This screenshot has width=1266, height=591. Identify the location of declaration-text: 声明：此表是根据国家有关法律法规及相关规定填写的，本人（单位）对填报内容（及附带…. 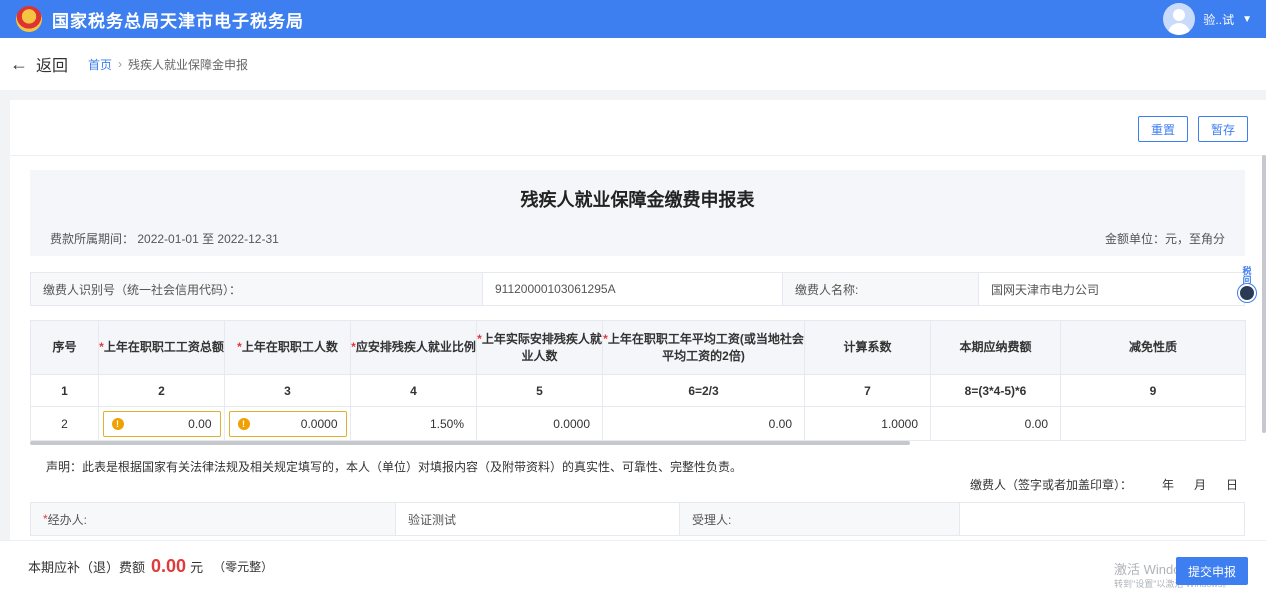
(394, 467).